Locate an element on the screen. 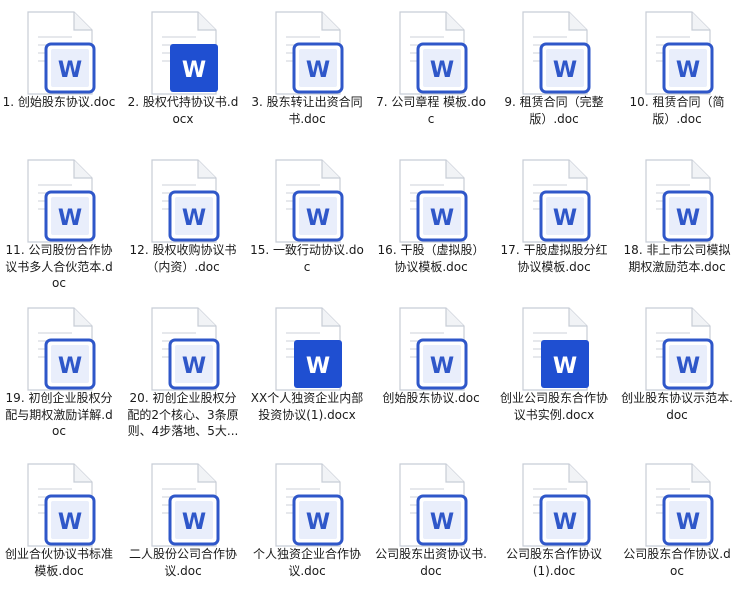 The image size is (734, 600). file-name: 2. 股权代持协议书.docx is located at coordinates (183, 110).